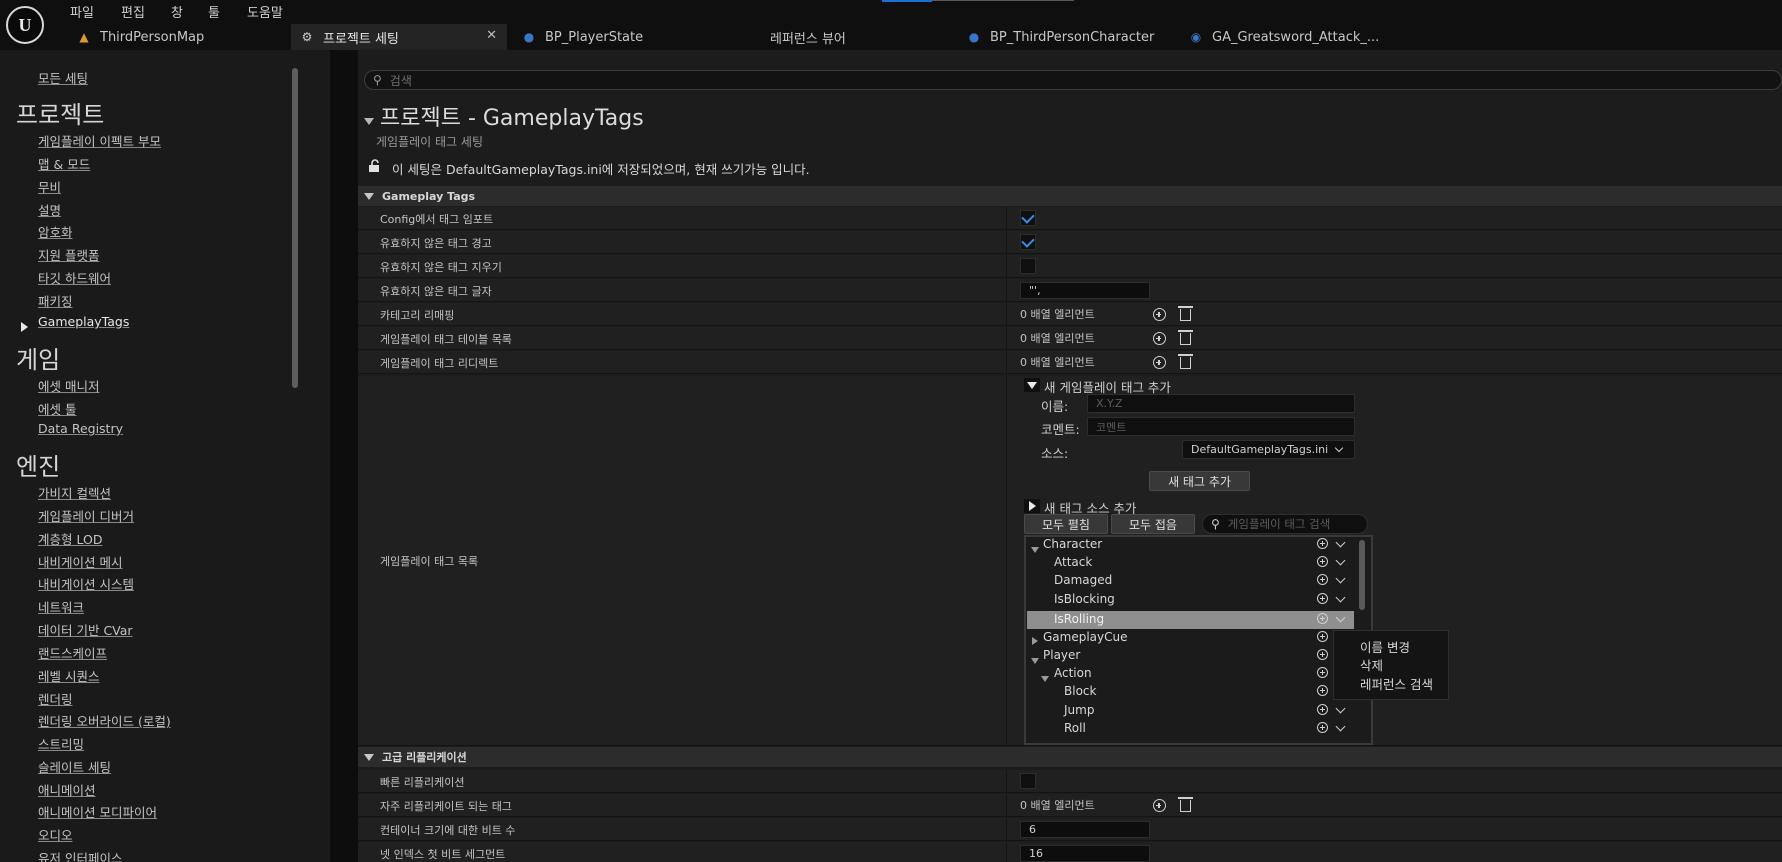 Image resolution: width=1782 pixels, height=862 pixels. Describe the element at coordinates (72, 652) in the screenshot. I see `sidebar-item: 랜드스케이프` at that location.